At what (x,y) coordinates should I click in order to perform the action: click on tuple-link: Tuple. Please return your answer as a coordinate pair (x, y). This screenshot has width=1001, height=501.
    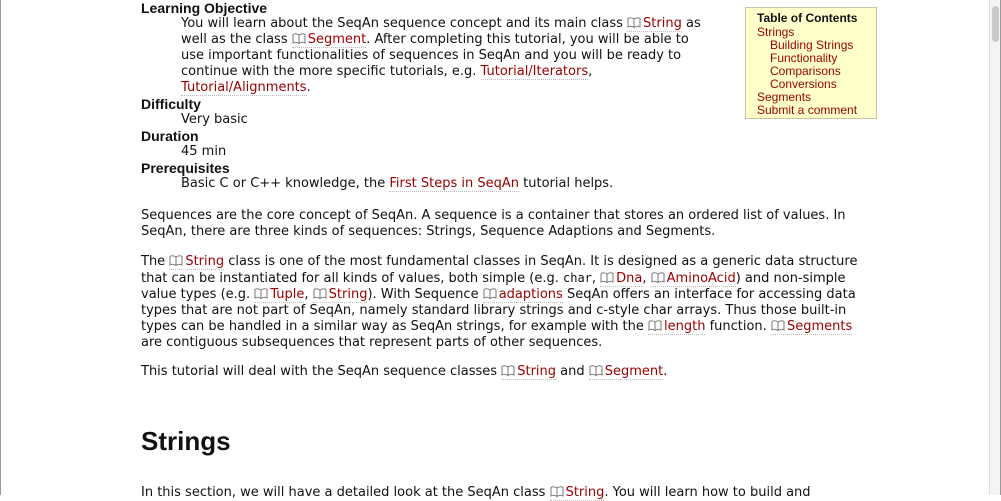
    Looking at the image, I should click on (279, 295).